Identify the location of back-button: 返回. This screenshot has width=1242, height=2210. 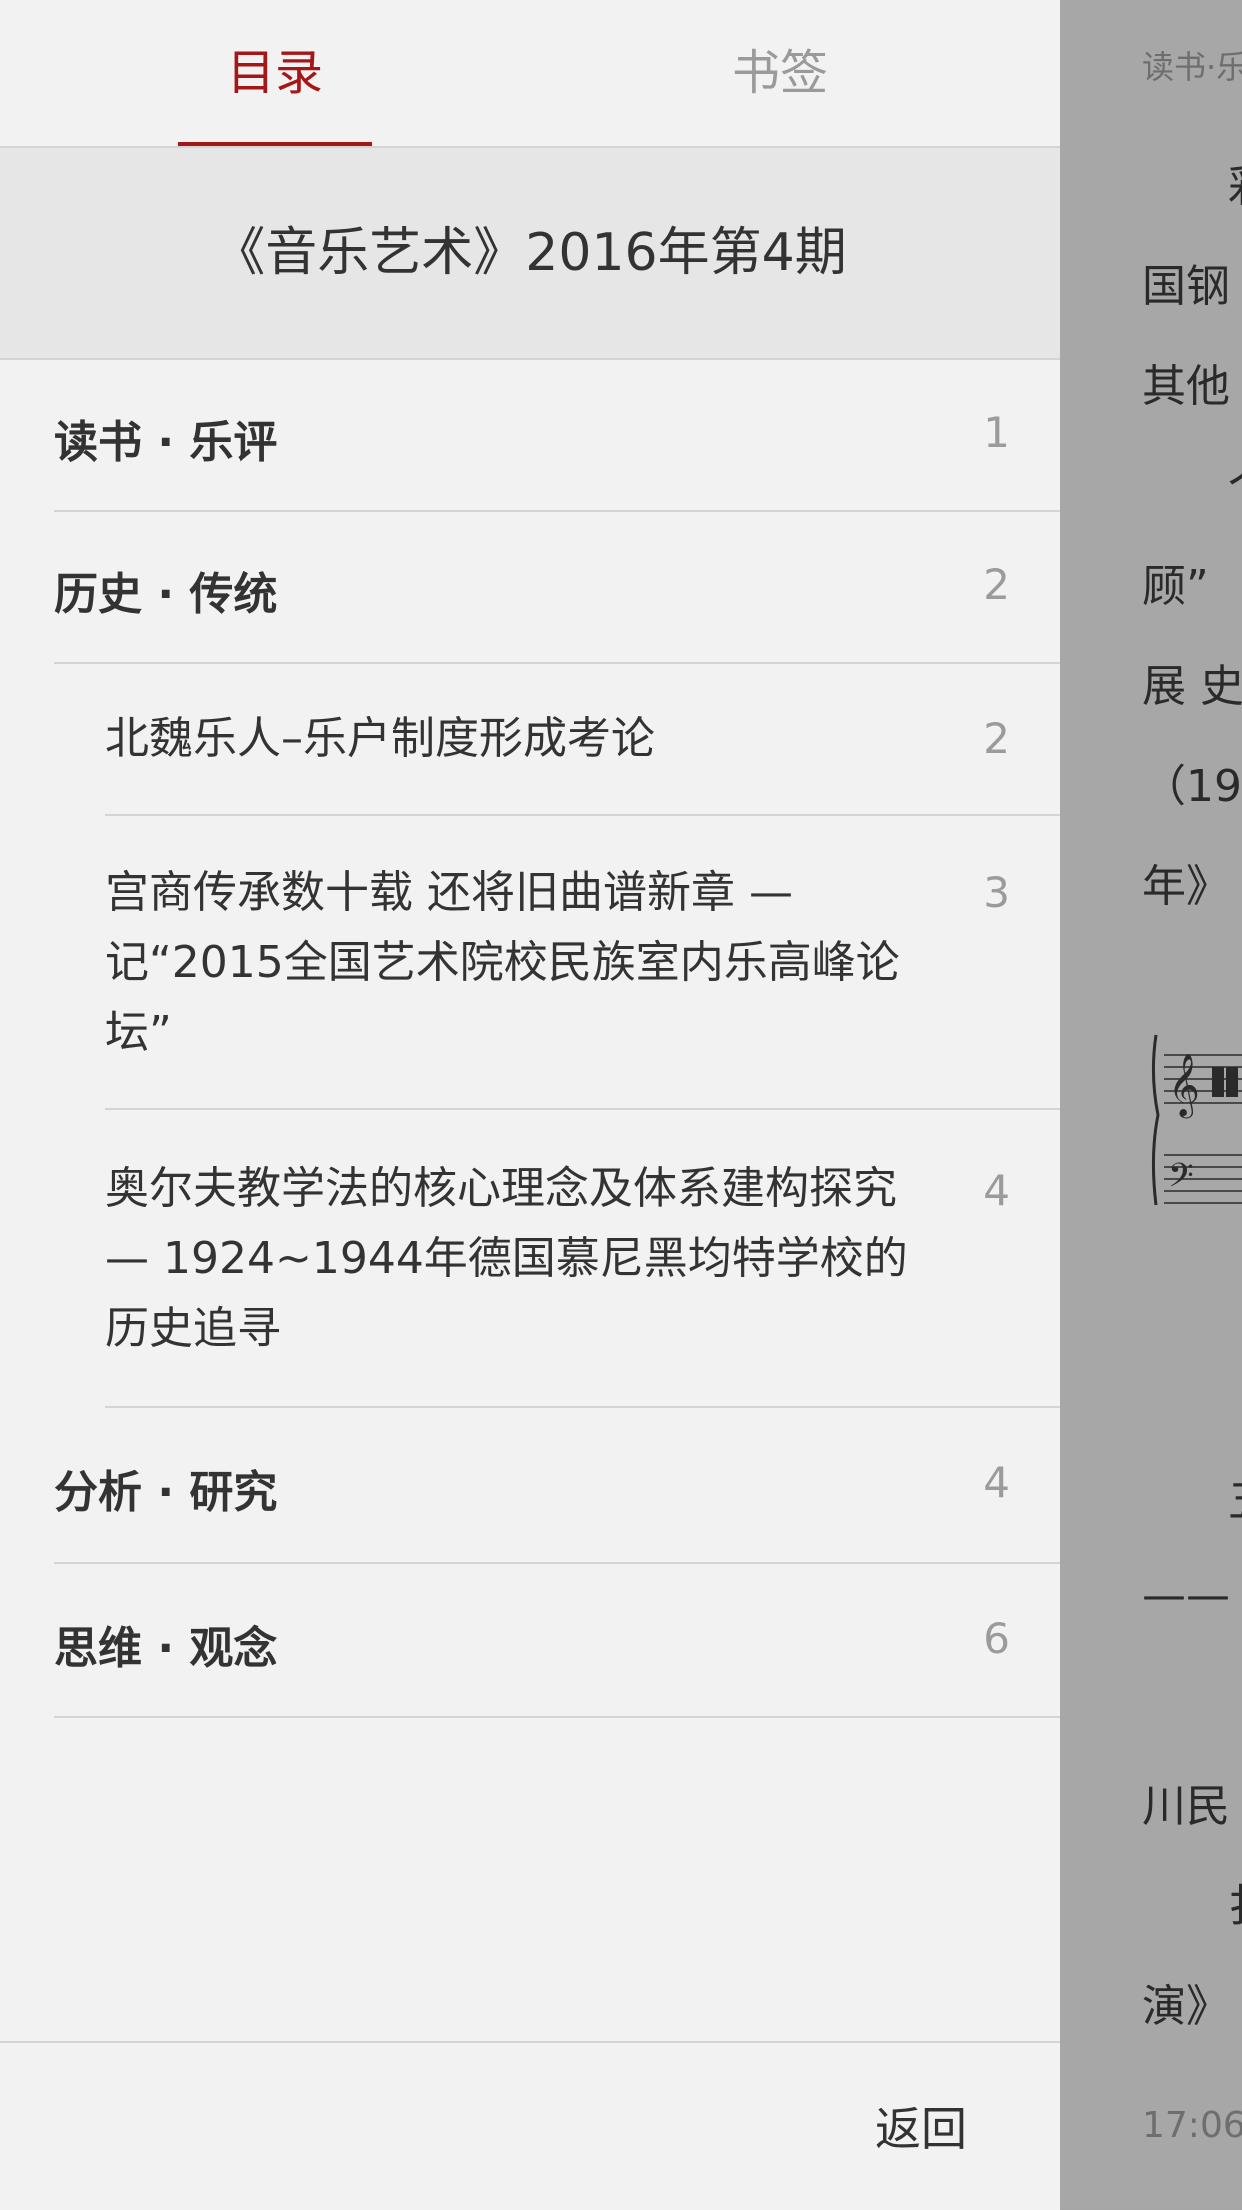
(921, 2126).